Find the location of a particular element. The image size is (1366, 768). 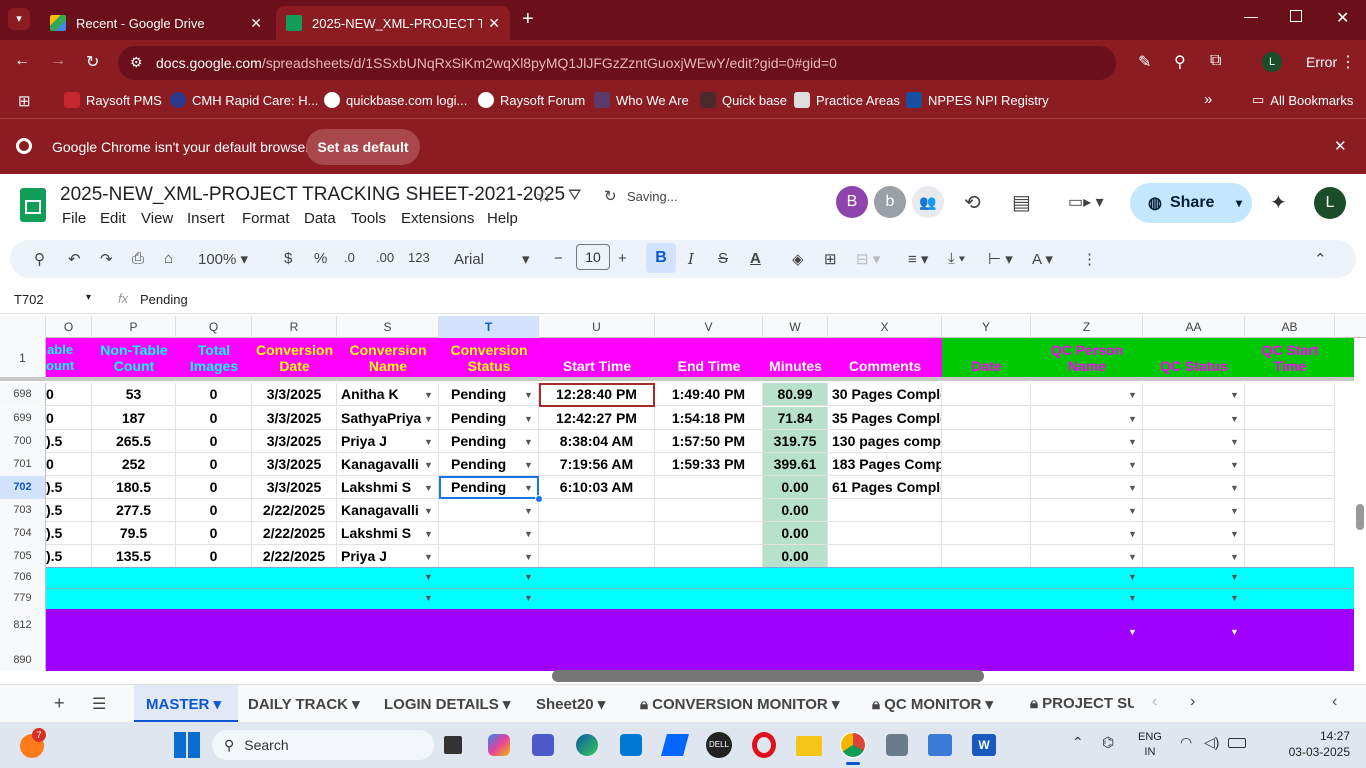

font-size-decrease-icon: − is located at coordinates (558, 258).